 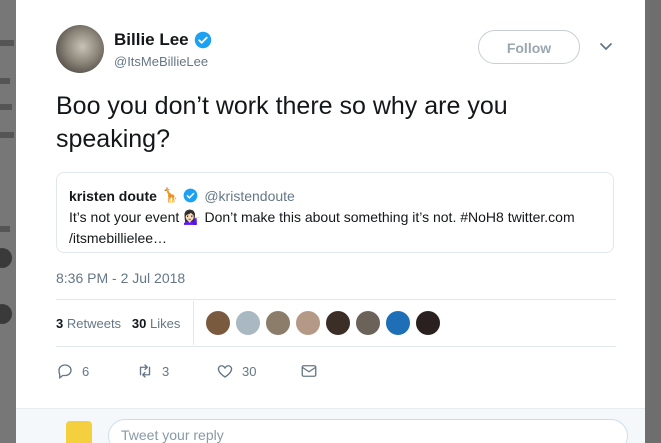 What do you see at coordinates (94, 323) in the screenshot?
I see `retweets-label: Retweets` at bounding box center [94, 323].